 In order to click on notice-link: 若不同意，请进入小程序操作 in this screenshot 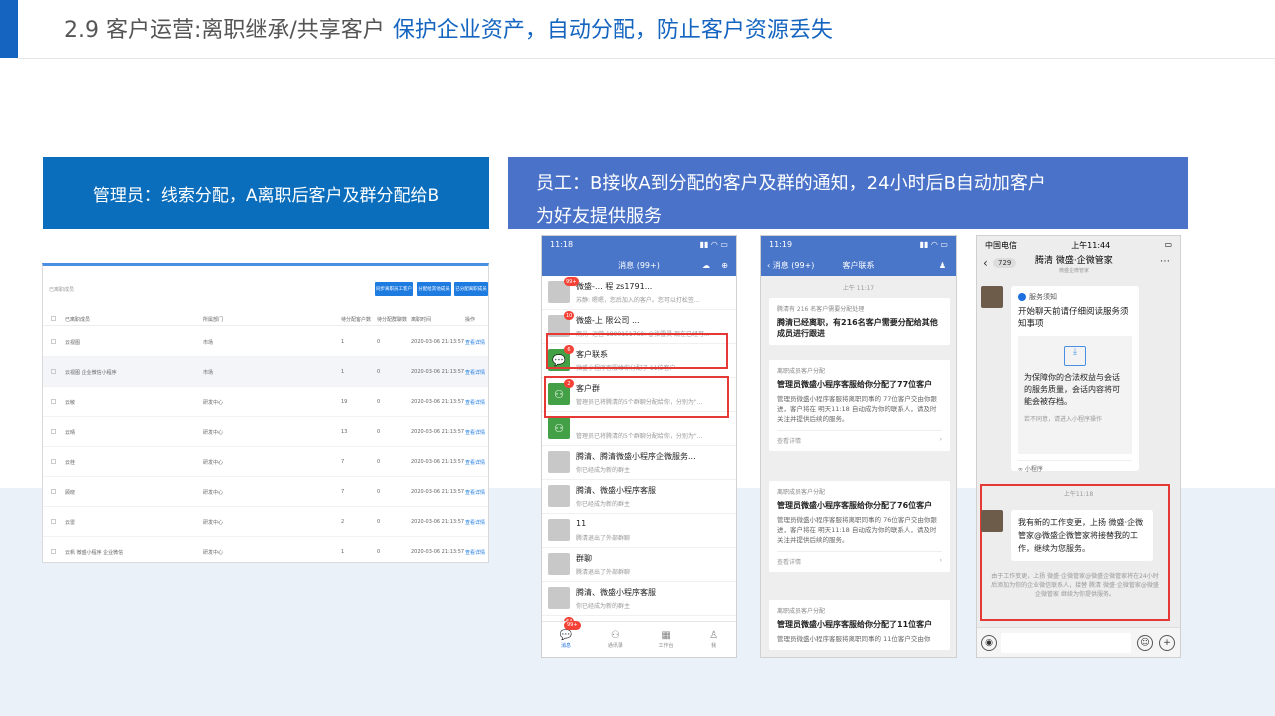, I will do `click(1075, 418)`.